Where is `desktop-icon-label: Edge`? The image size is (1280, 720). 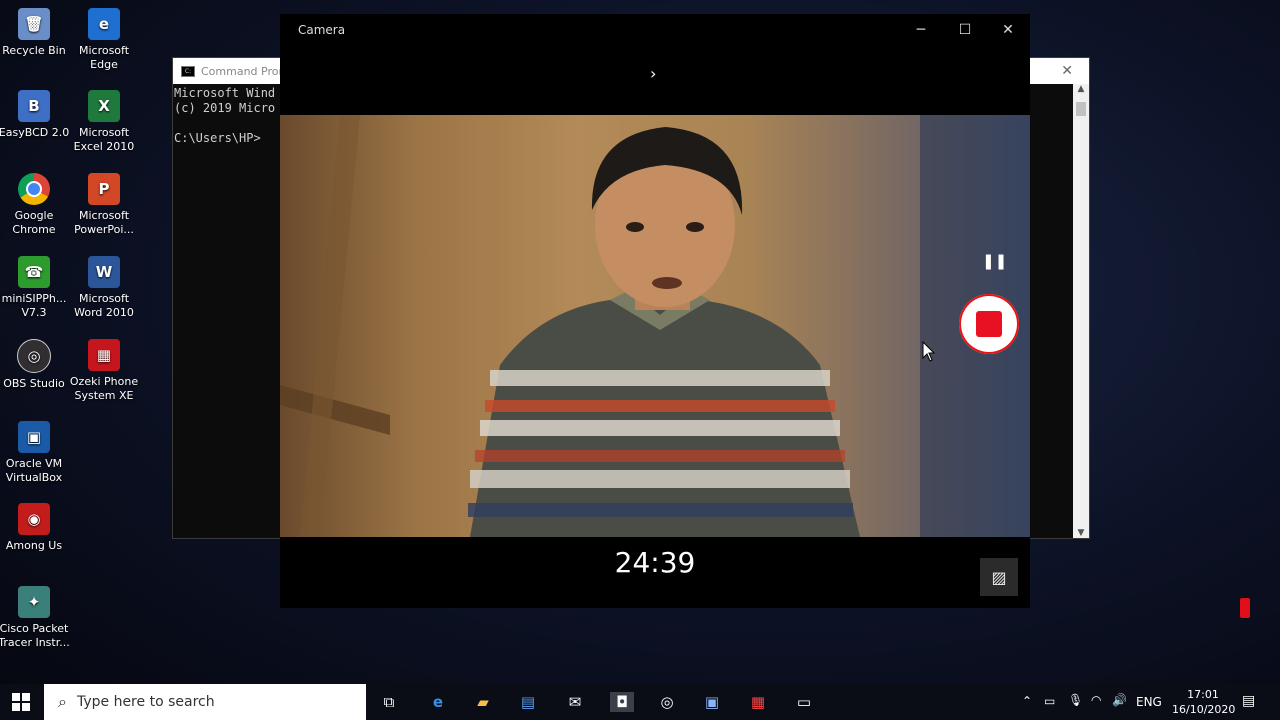 desktop-icon-label: Edge is located at coordinates (104, 64).